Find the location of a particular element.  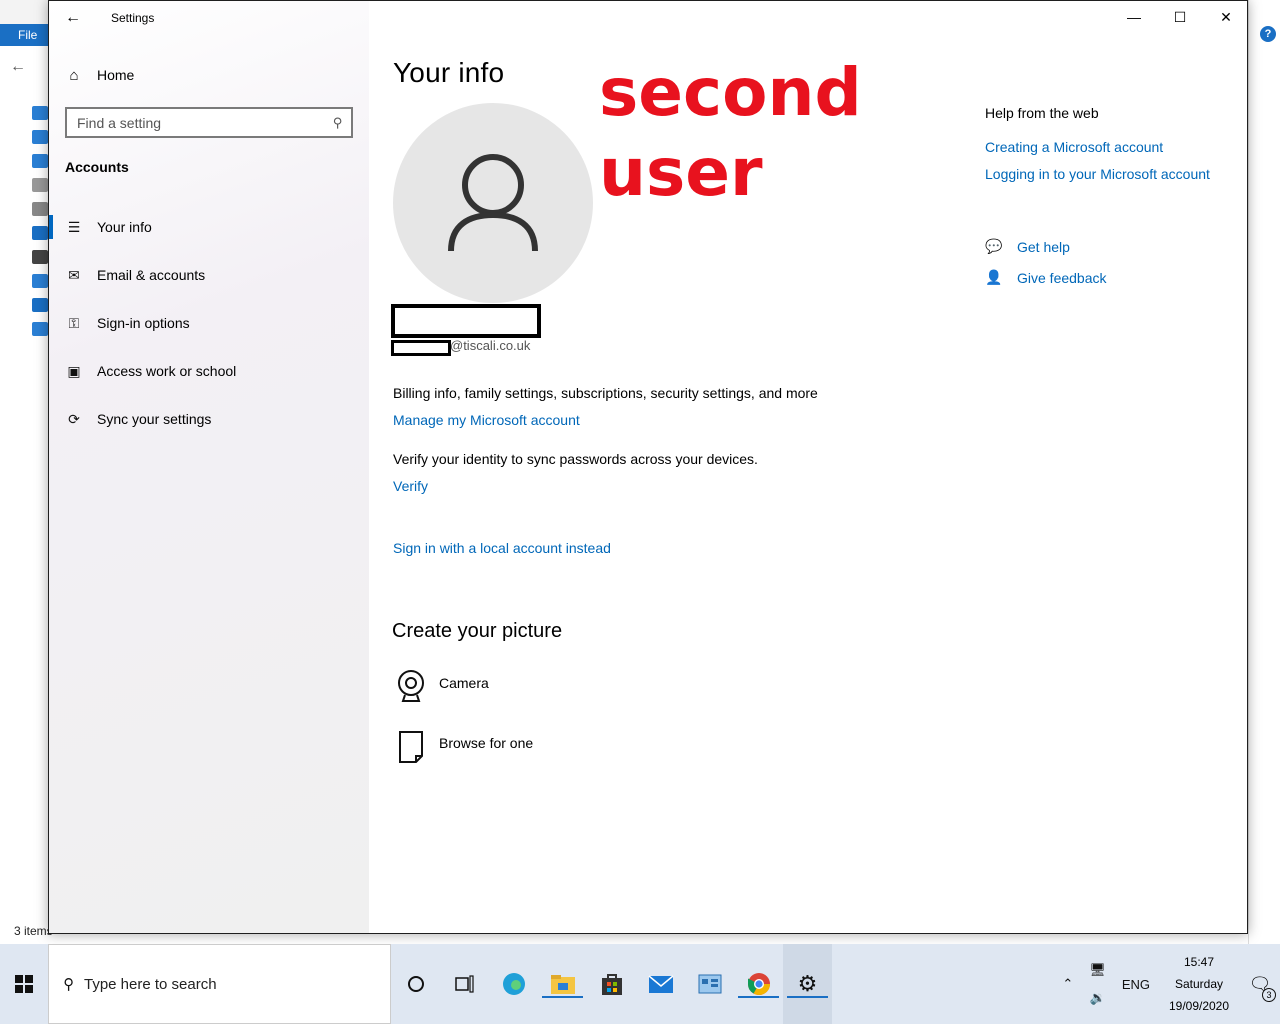

gear-icon: ⚙ is located at coordinates (807, 983).